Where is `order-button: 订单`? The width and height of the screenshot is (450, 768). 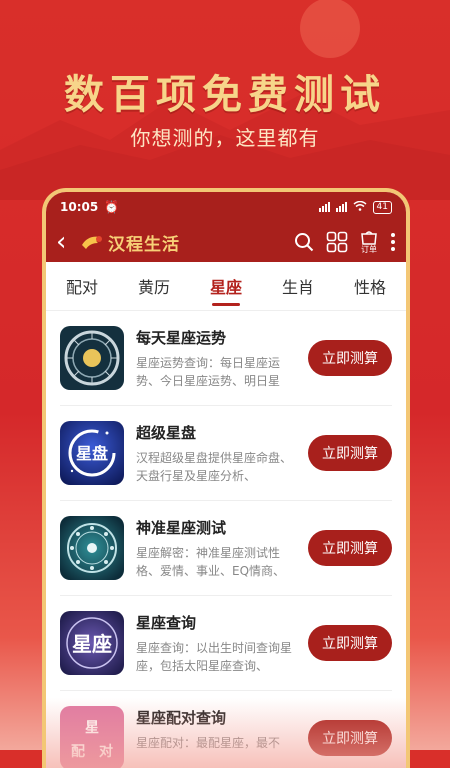
order-button: 订单 is located at coordinates (369, 242).